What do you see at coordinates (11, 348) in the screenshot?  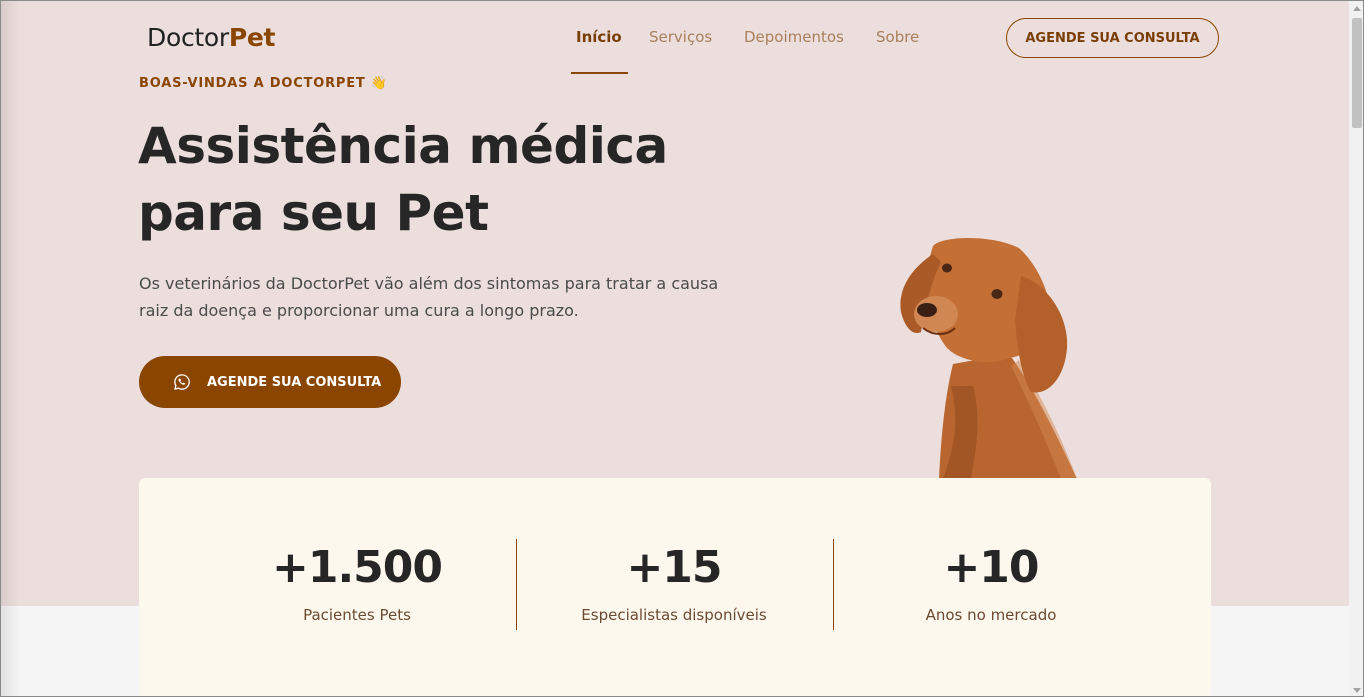 I see `edge-shadow` at bounding box center [11, 348].